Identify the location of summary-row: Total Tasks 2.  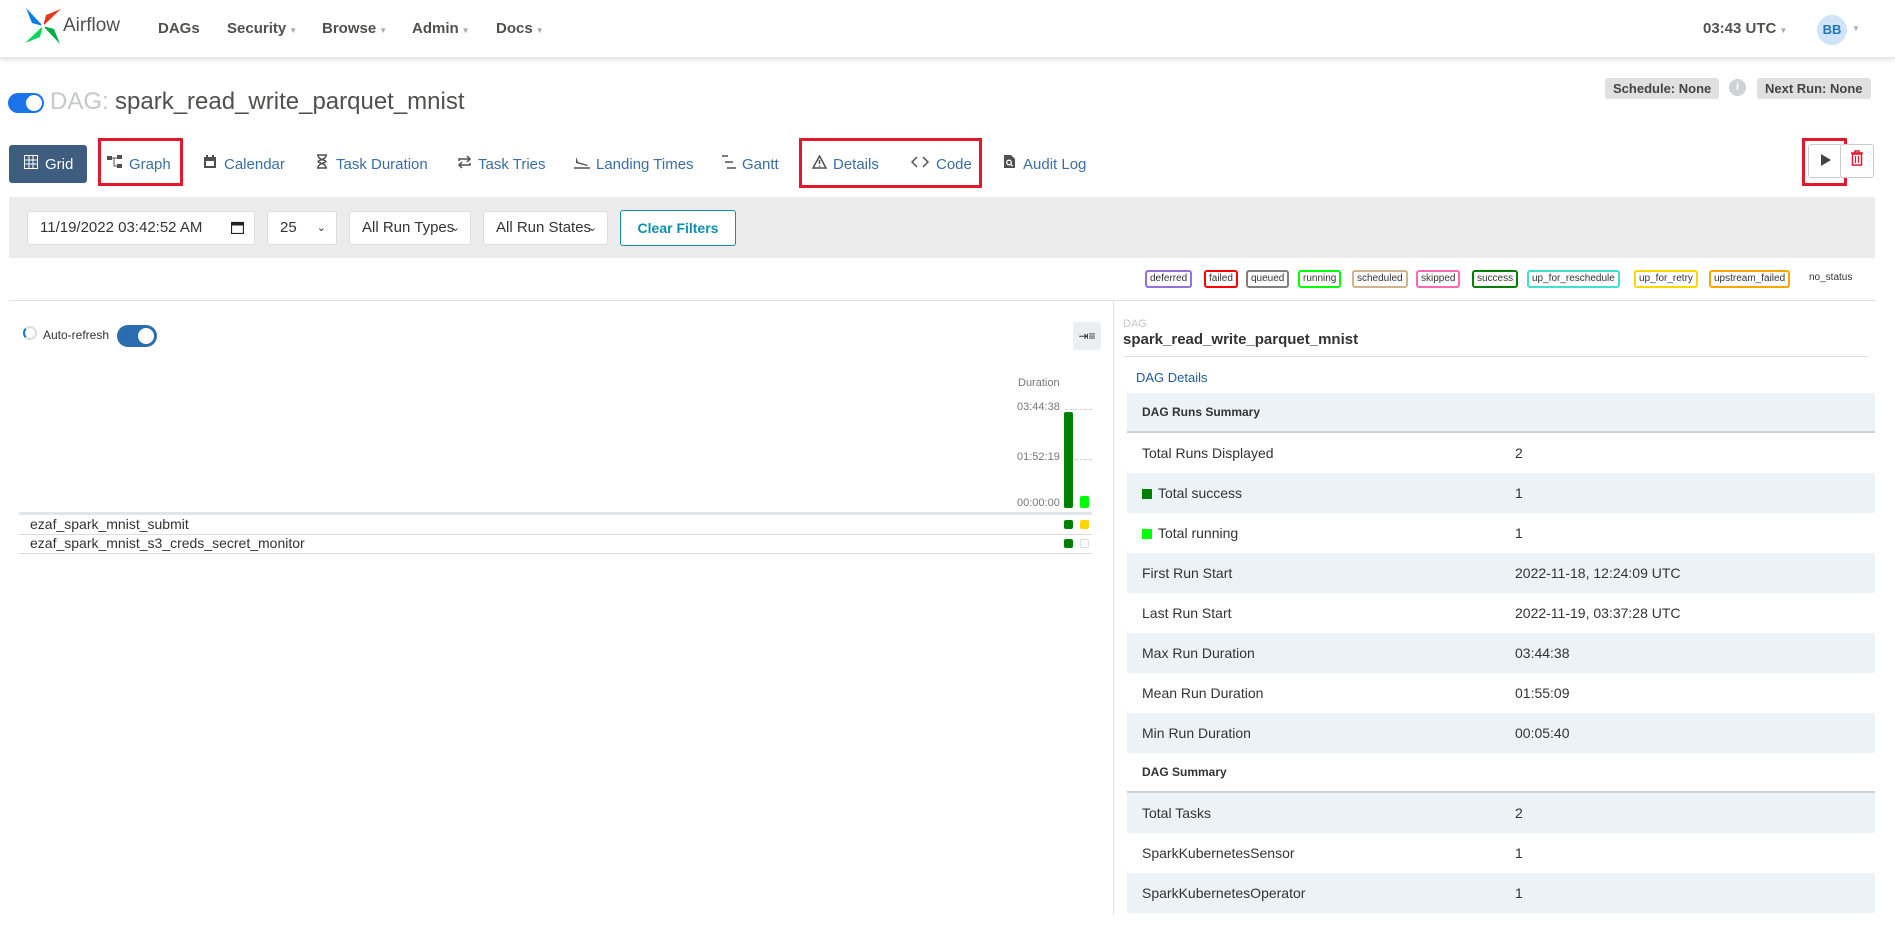
(1501, 813).